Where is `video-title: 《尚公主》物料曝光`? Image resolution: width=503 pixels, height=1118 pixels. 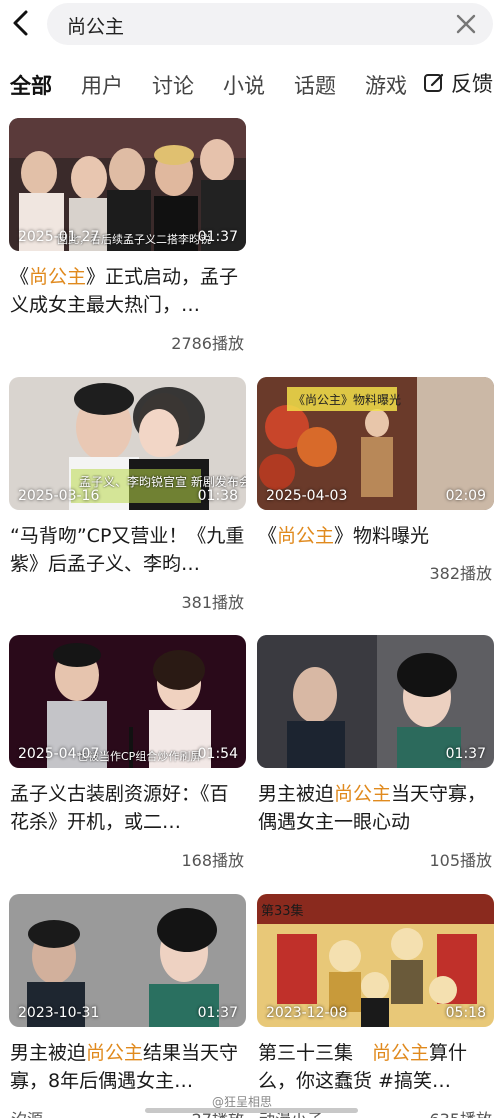
video-title: 《尚公主》物料曝光 is located at coordinates (376, 536).